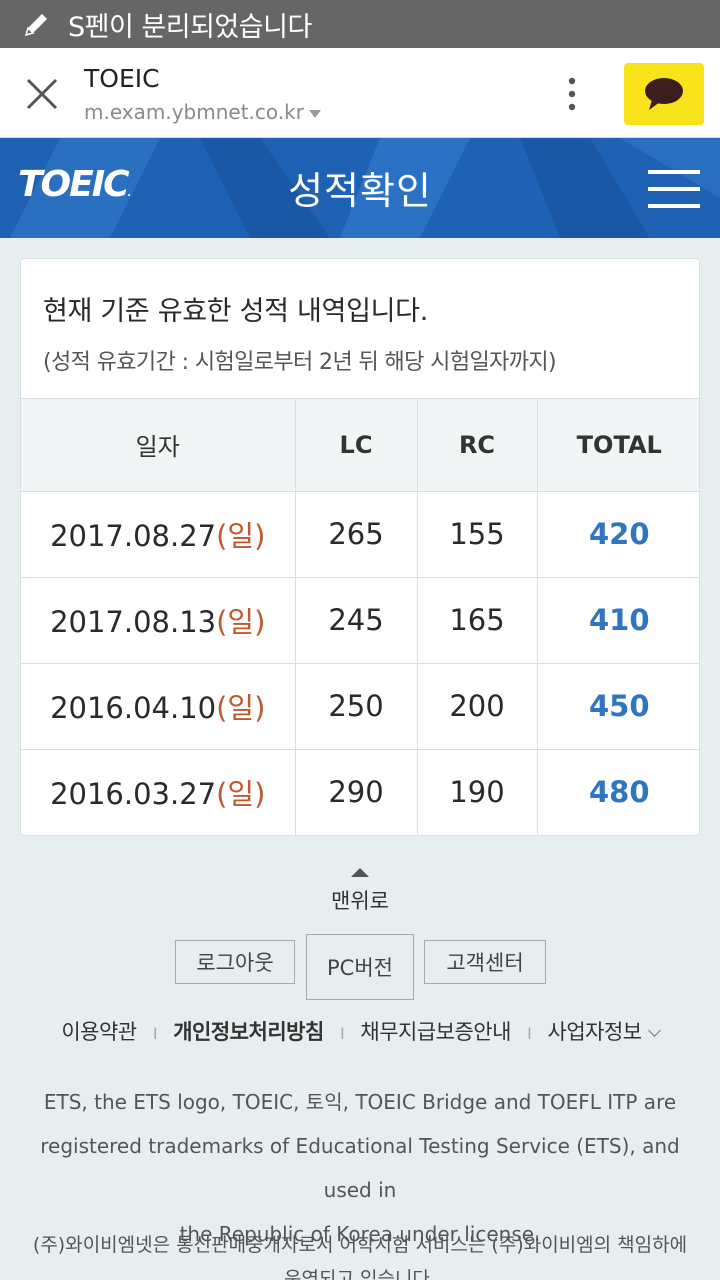 This screenshot has height=1280, width=720. Describe the element at coordinates (360, 93) in the screenshot. I see `browser-toolbar: TOEIC m.exam.ybmnet.co.kr` at that location.